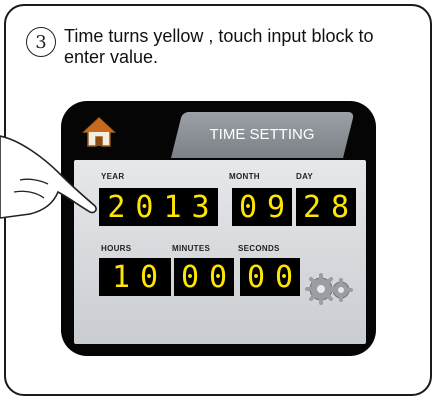  I want to click on step-number-badge: 3, so click(41, 42).